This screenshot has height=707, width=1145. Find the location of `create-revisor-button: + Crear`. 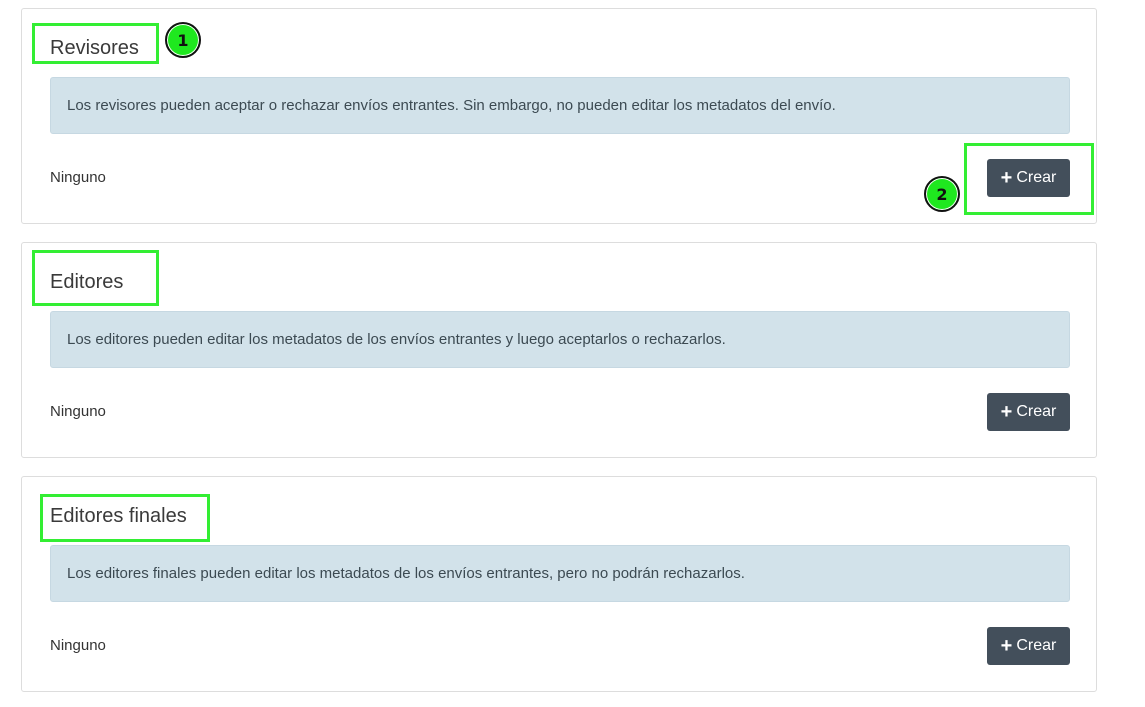

create-revisor-button: + Crear is located at coordinates (1028, 178).